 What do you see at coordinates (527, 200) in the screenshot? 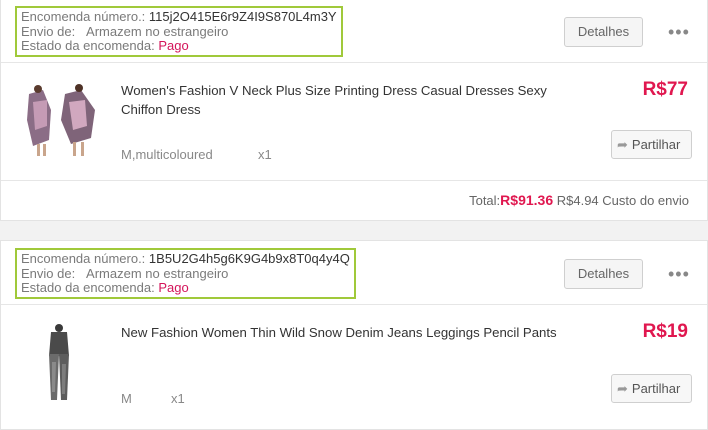
I see `total-amount: R$91.36` at bounding box center [527, 200].